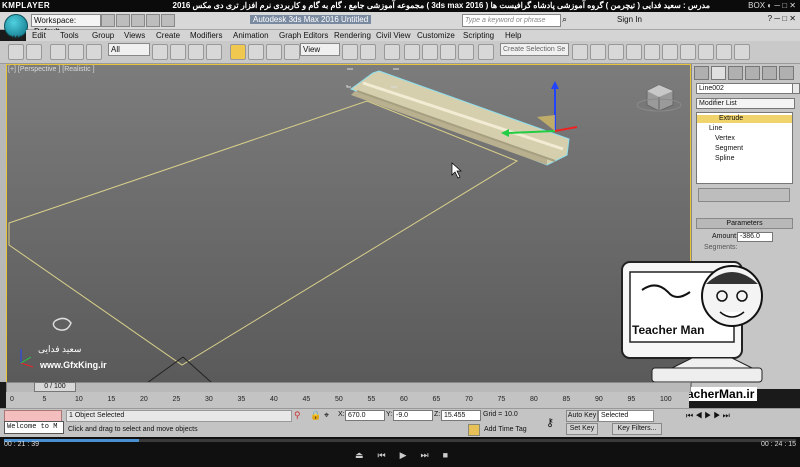 The width and height of the screenshot is (800, 467). Describe the element at coordinates (51, 69) in the screenshot. I see `viewport-label: [+] [Perspective ] [Realistic ]` at that location.